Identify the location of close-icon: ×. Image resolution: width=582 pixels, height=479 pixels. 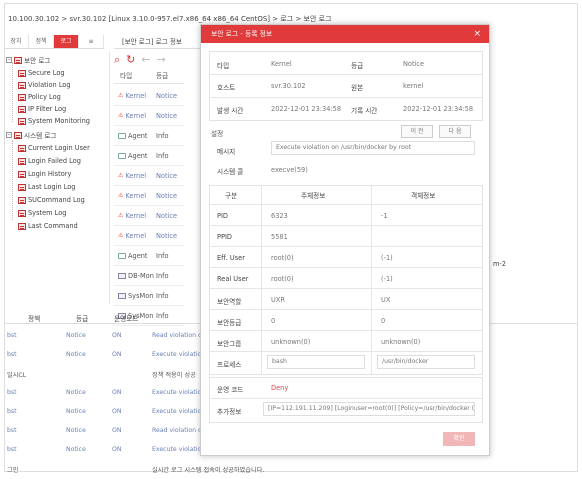
(477, 34).